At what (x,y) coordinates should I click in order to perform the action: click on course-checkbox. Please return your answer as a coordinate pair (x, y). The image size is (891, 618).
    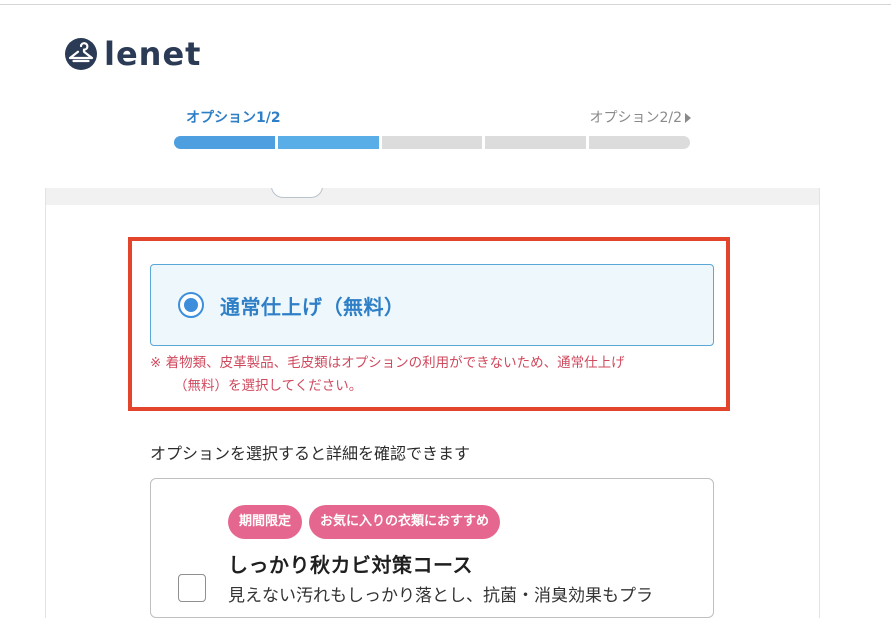
    Looking at the image, I should click on (192, 588).